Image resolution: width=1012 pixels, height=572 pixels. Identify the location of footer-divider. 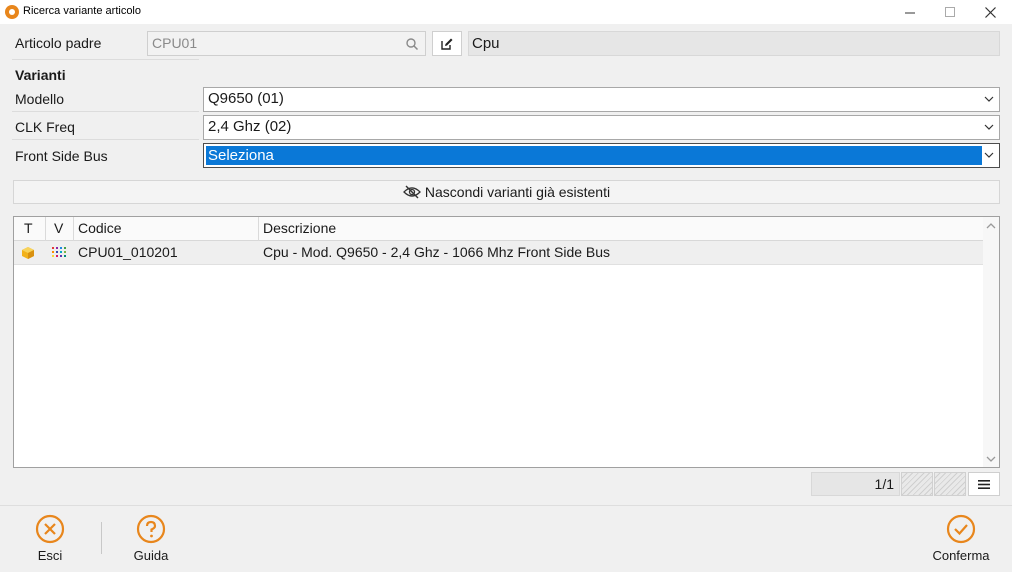
(101, 538).